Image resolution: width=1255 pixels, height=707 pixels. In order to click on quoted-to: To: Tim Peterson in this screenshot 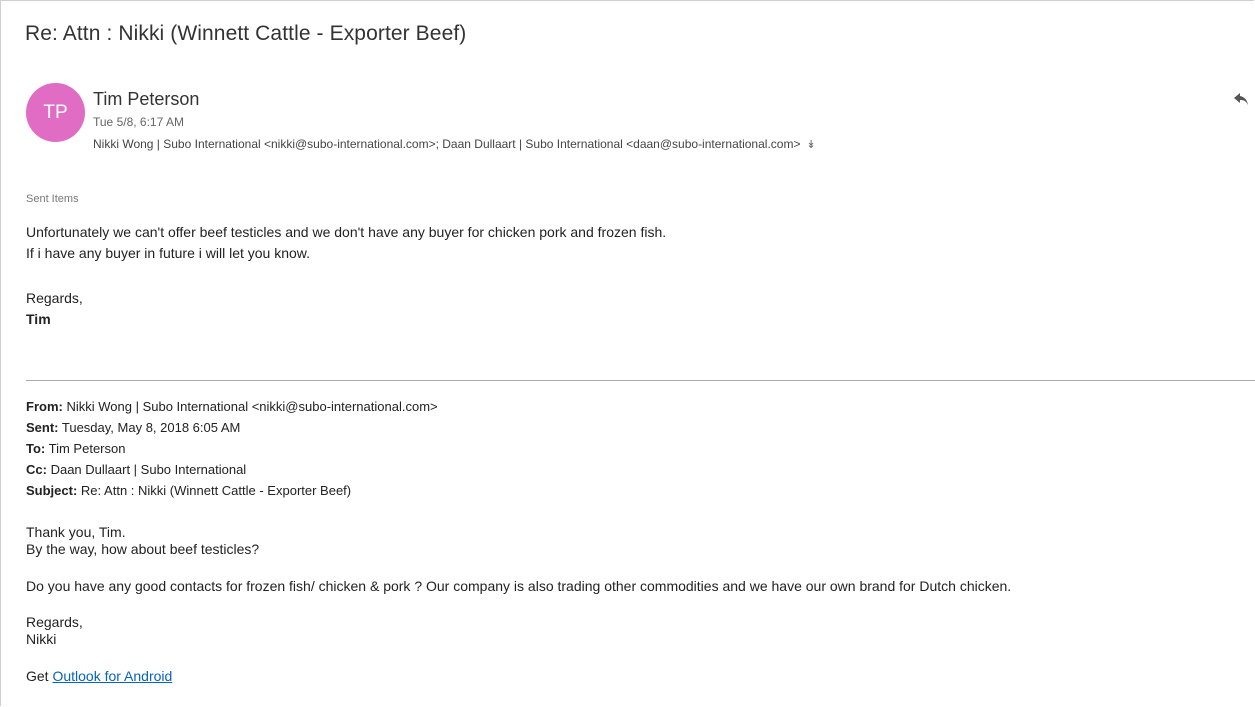, I will do `click(75, 448)`.